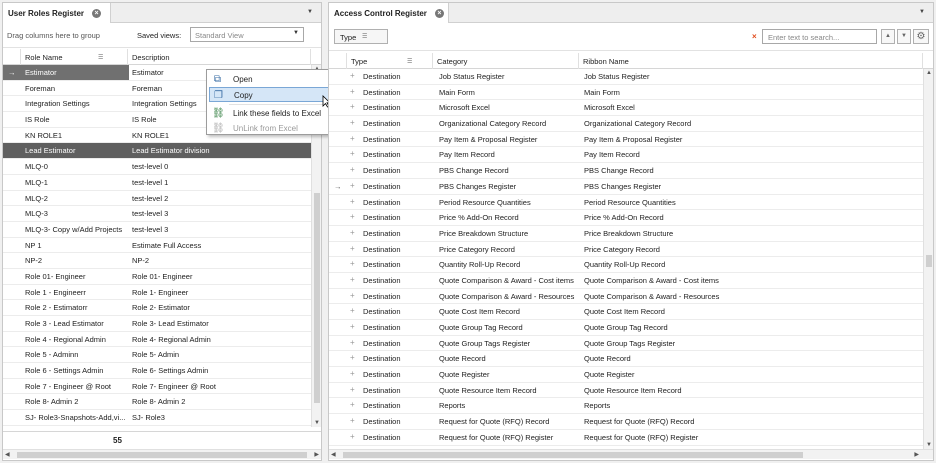 The image size is (936, 463). What do you see at coordinates (161, 307) in the screenshot?
I see `cell-description: Role 2- Estimator` at bounding box center [161, 307].